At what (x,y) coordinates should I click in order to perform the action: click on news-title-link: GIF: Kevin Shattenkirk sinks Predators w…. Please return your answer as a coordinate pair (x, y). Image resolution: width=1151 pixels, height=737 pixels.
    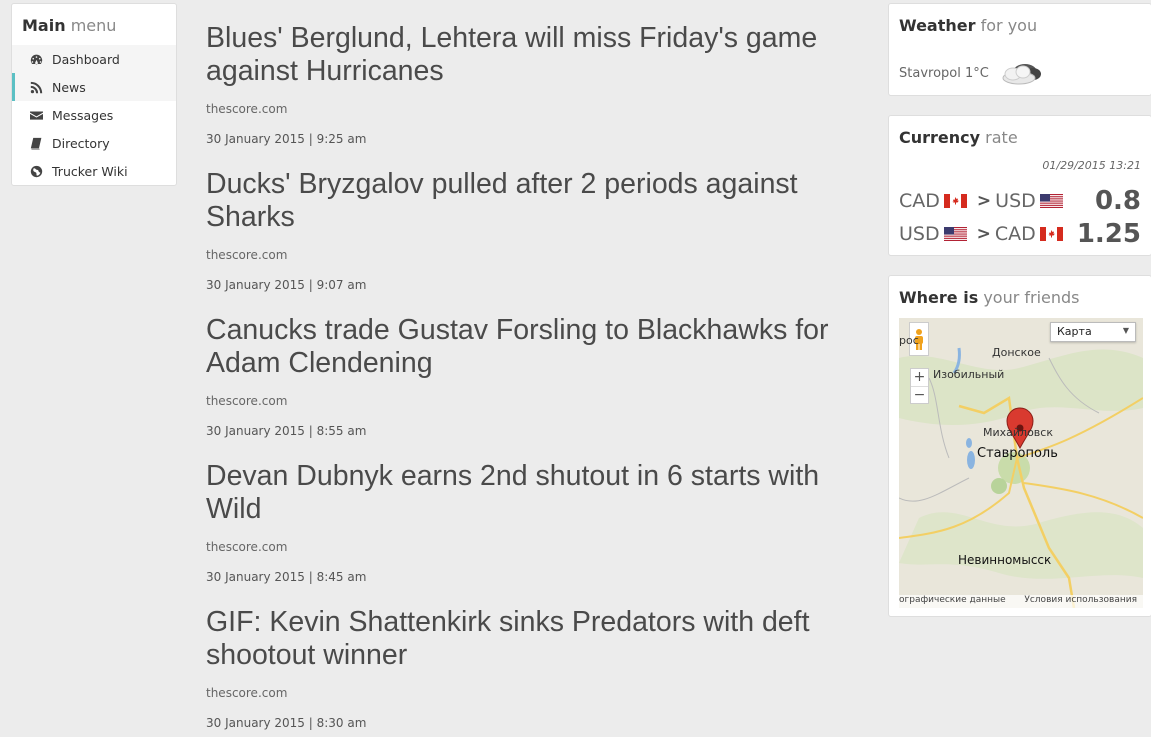
    Looking at the image, I should click on (536, 639).